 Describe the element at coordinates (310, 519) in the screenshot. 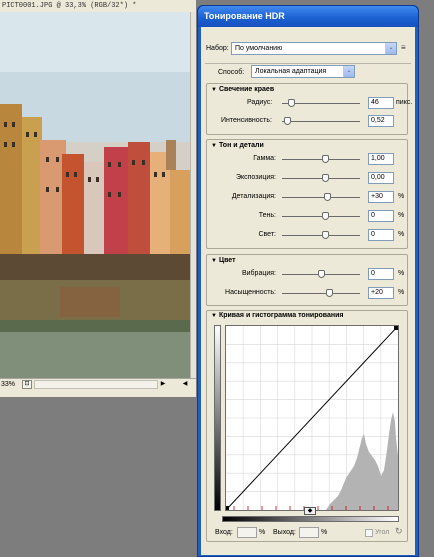

I see `input-gradient-bar` at that location.